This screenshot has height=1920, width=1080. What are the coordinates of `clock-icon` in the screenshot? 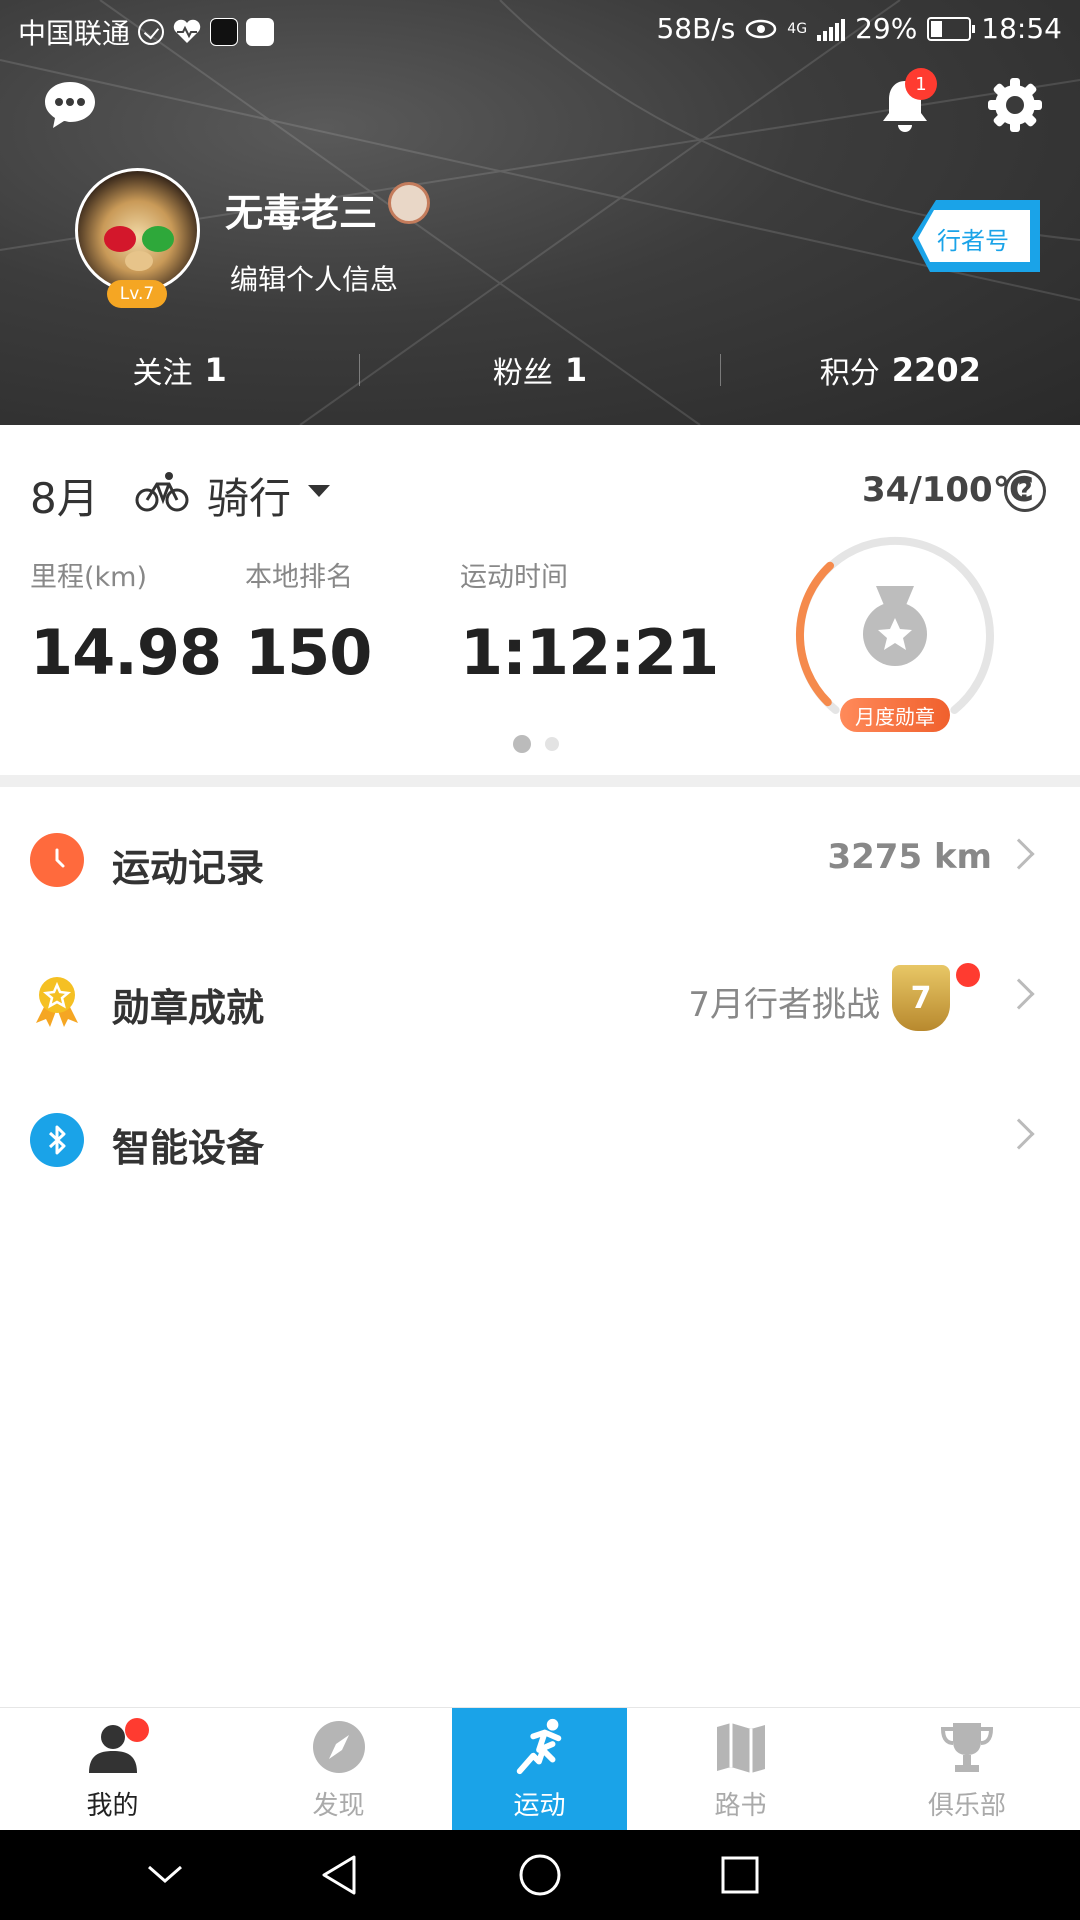 It's located at (57, 860).